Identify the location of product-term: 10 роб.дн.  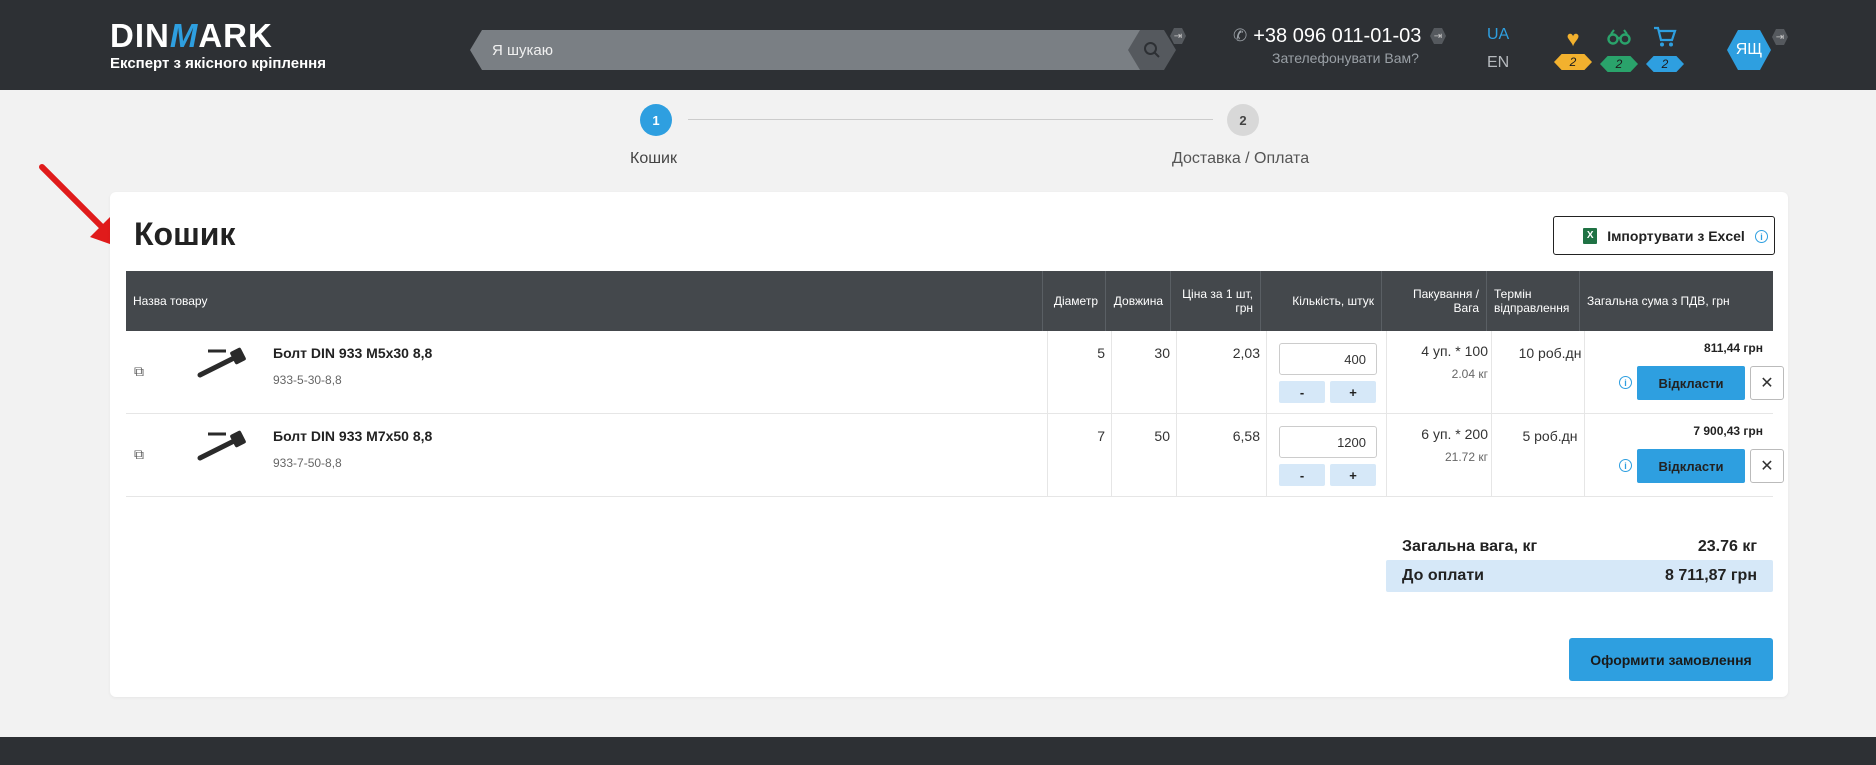
(1550, 353).